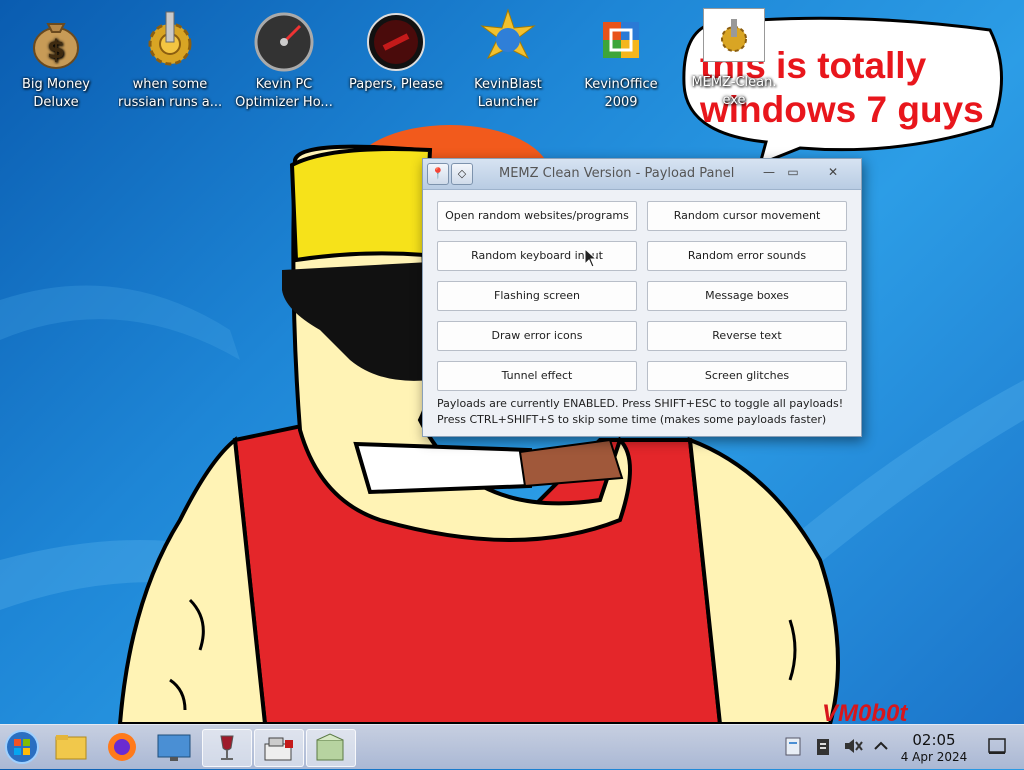 The height and width of the screenshot is (770, 1024). What do you see at coordinates (537, 376) in the screenshot?
I see `payload-button-tunnel-effect: Tunnel effect` at bounding box center [537, 376].